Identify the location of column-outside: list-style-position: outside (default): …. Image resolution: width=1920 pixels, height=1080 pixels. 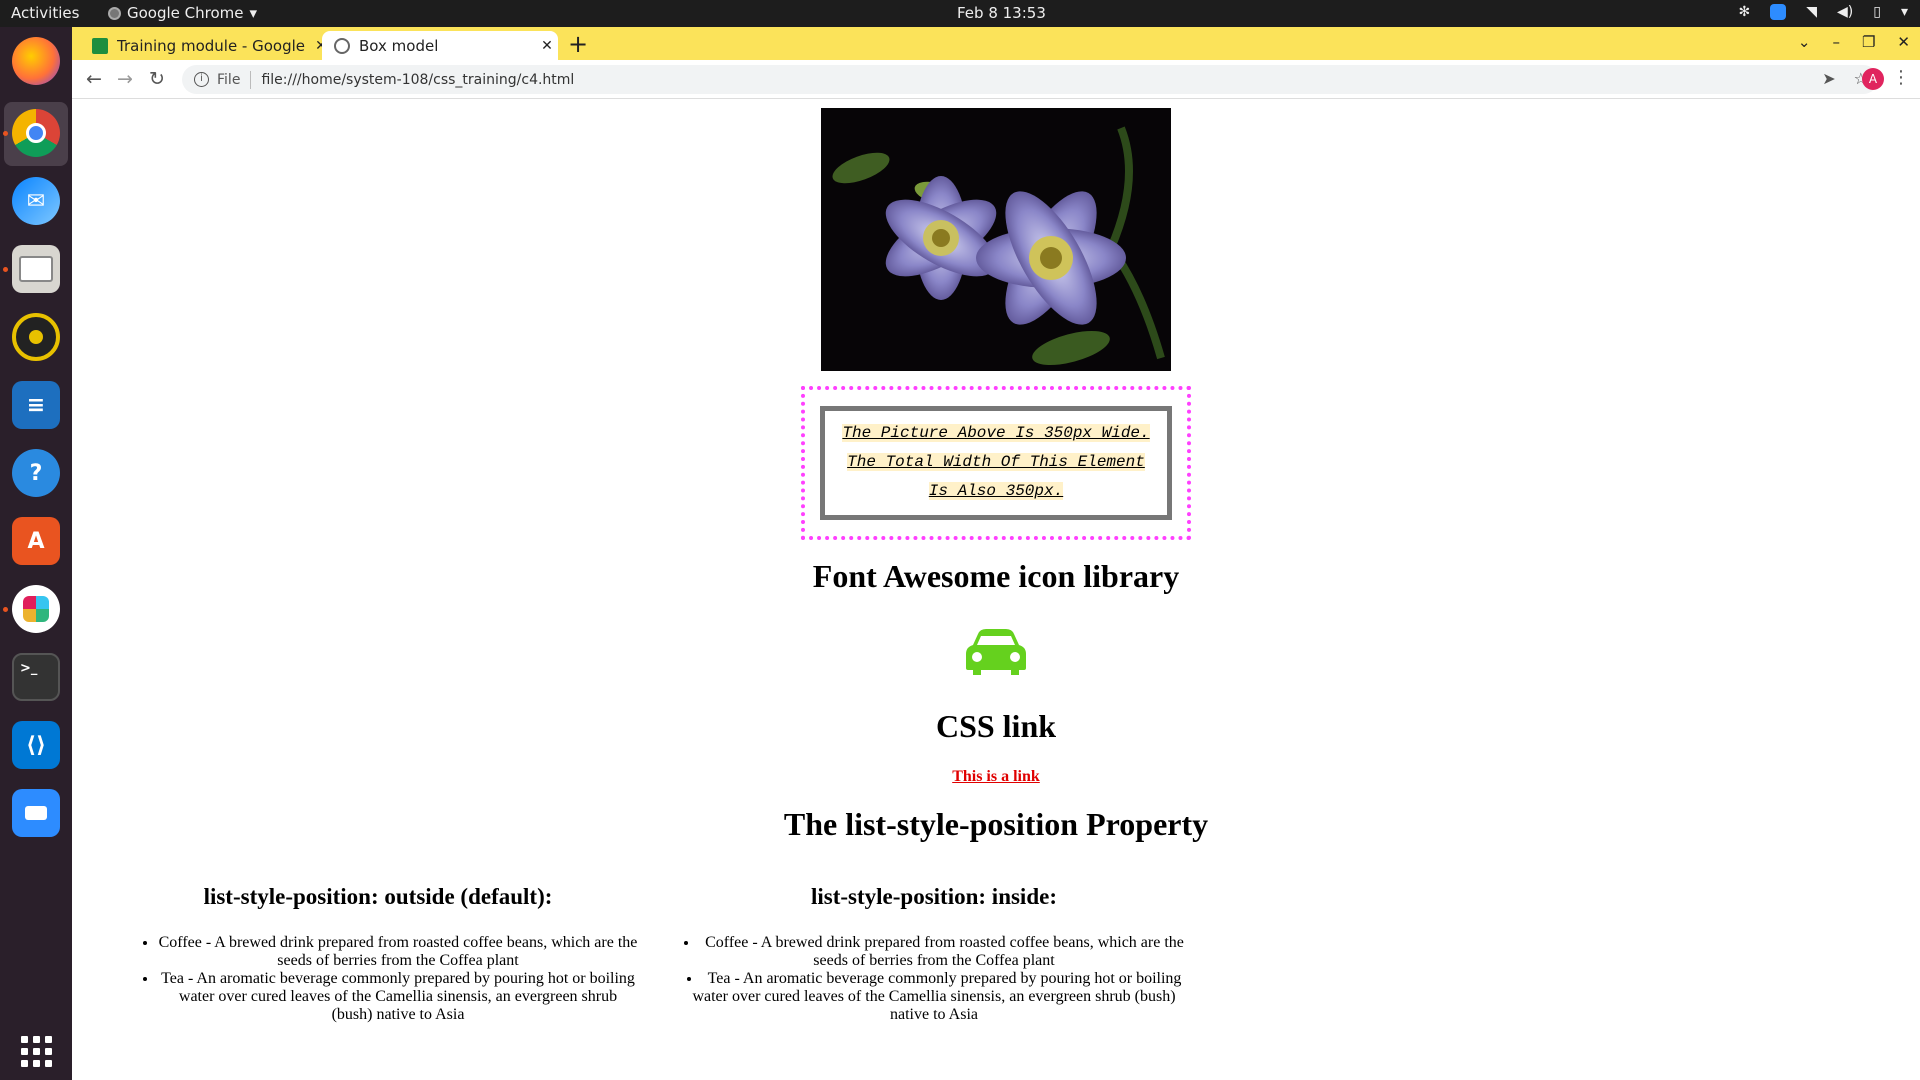
(378, 954).